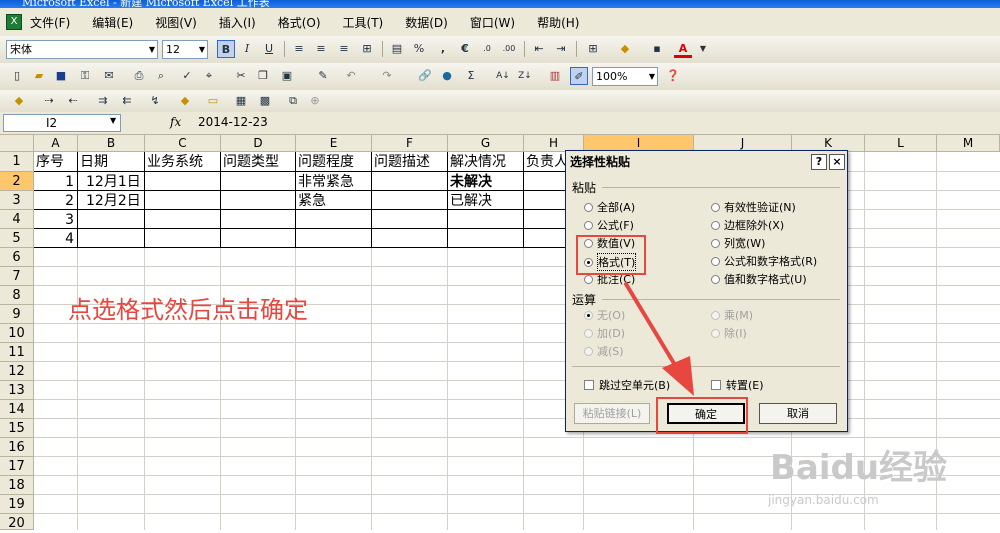 The width and height of the screenshot is (1000, 533). Describe the element at coordinates (113, 201) in the screenshot. I see `cell-b3: 12月2日` at that location.